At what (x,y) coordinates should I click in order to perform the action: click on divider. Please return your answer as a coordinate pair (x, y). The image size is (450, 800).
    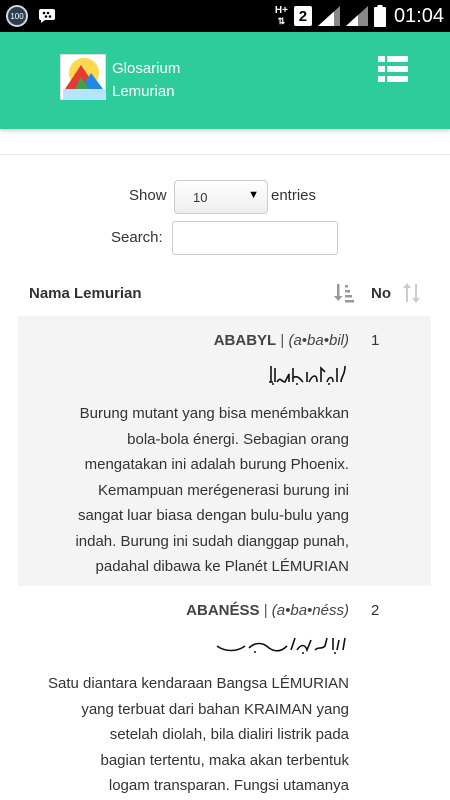
    Looking at the image, I should click on (225, 154).